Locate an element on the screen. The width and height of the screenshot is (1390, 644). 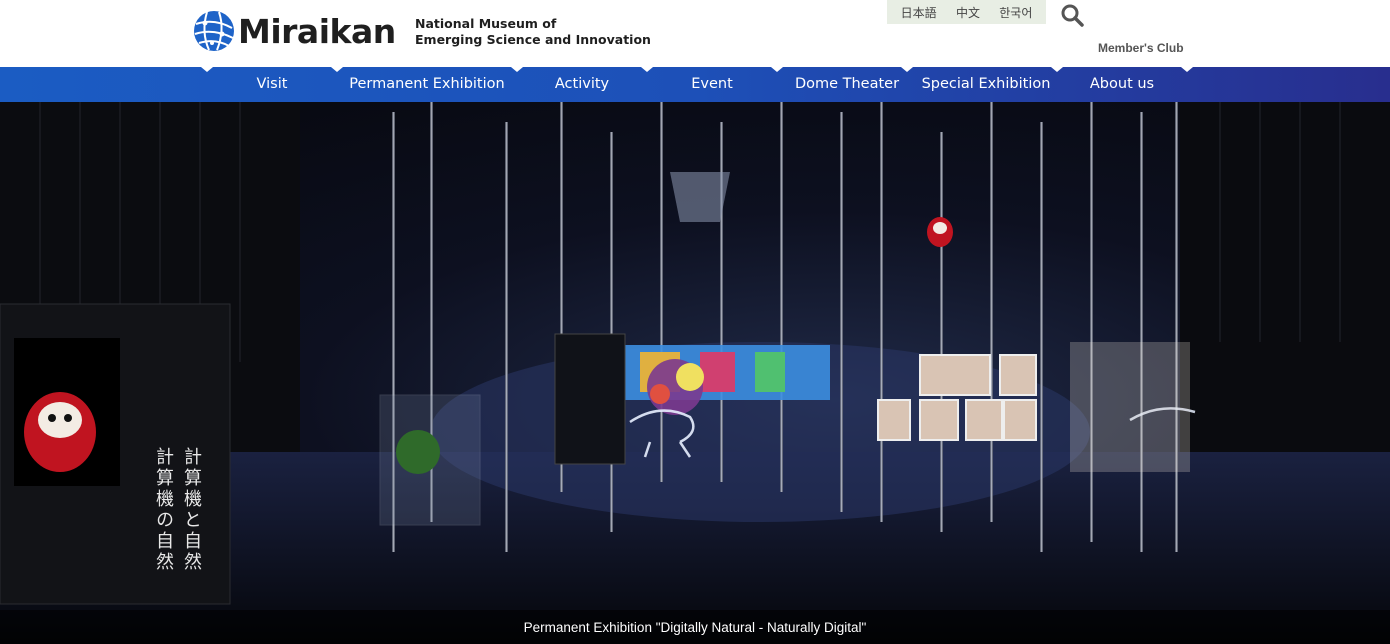
search-icon is located at coordinates (1072, 15).